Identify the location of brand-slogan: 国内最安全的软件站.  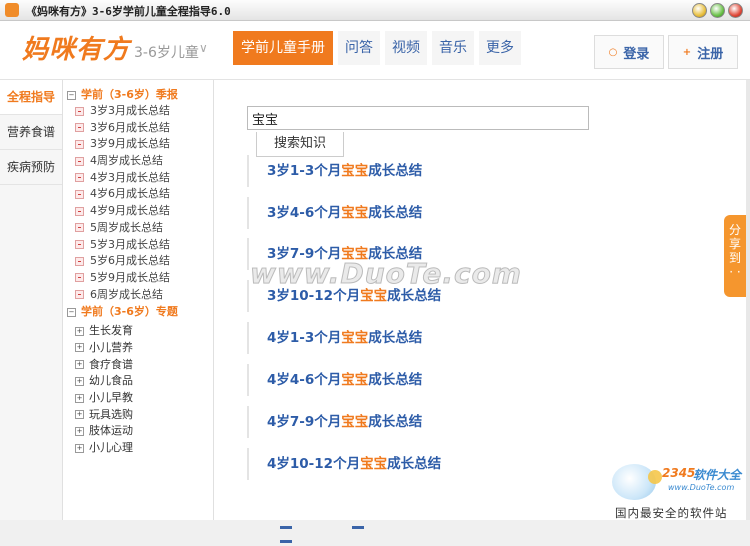
(671, 513).